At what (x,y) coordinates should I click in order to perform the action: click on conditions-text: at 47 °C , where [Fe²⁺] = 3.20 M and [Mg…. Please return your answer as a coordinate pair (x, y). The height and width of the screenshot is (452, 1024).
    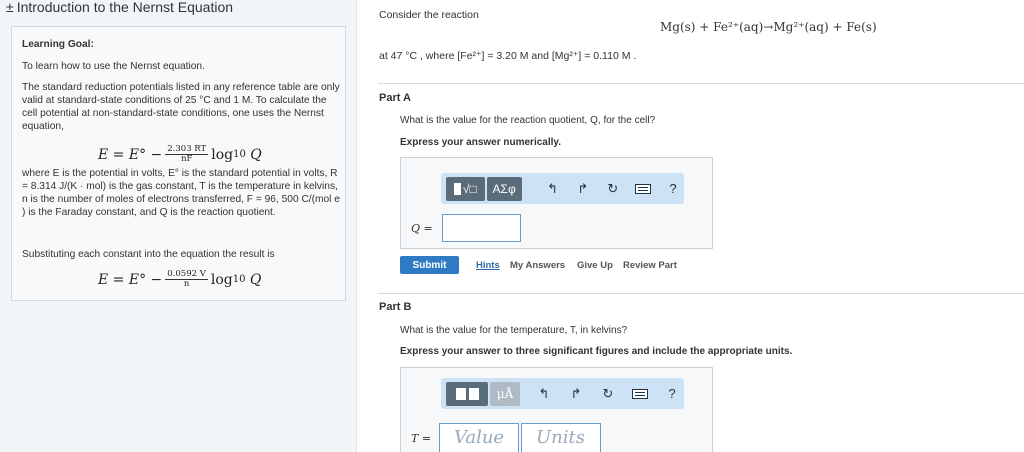
    Looking at the image, I should click on (508, 56).